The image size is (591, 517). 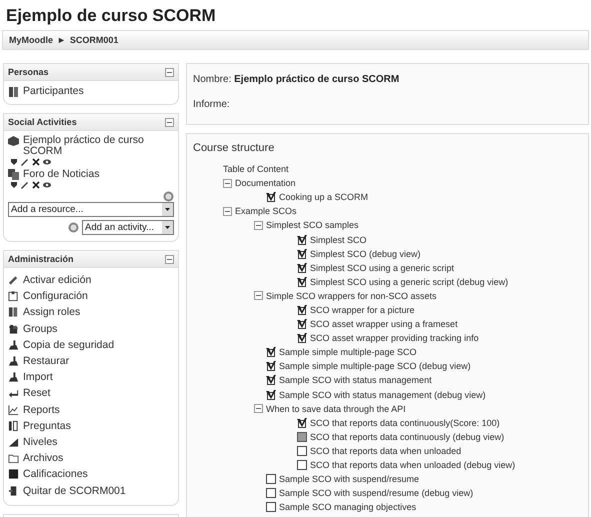 I want to click on sco-link: Simplest SCO using a generic script (debug view), so click(x=409, y=281).